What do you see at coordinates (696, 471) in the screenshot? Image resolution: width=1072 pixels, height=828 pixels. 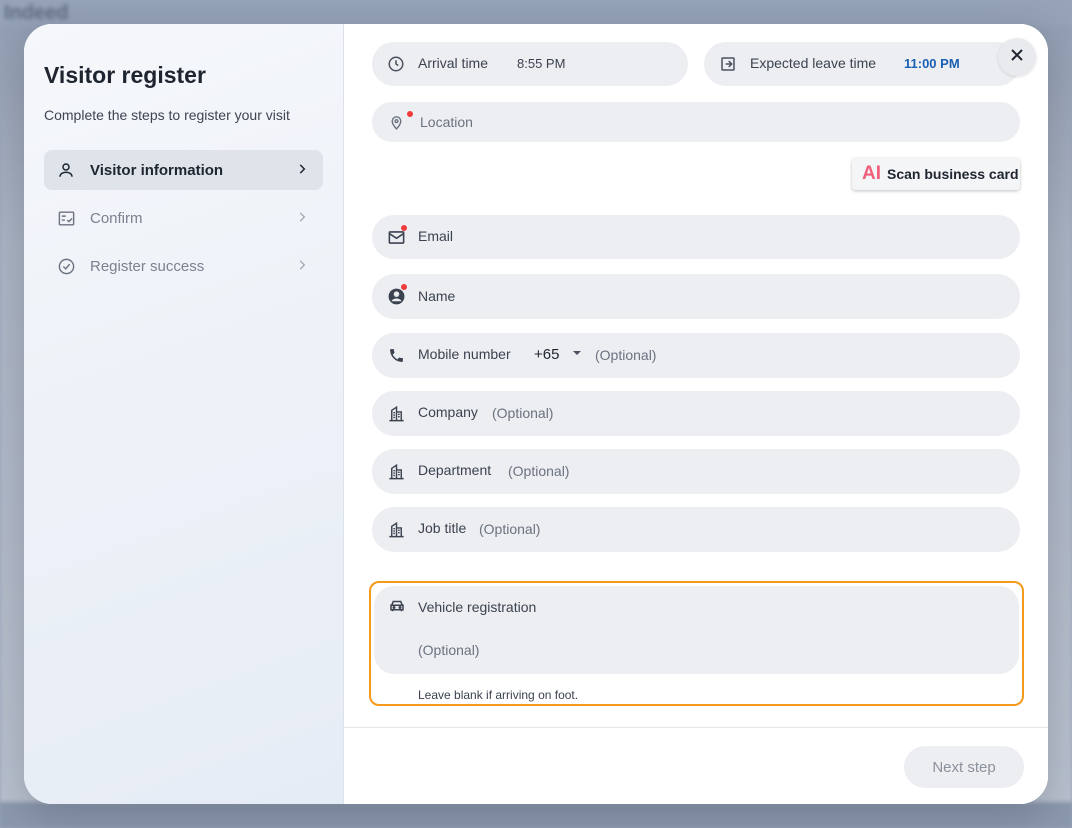 I see `department-field: Department (Optional)` at bounding box center [696, 471].